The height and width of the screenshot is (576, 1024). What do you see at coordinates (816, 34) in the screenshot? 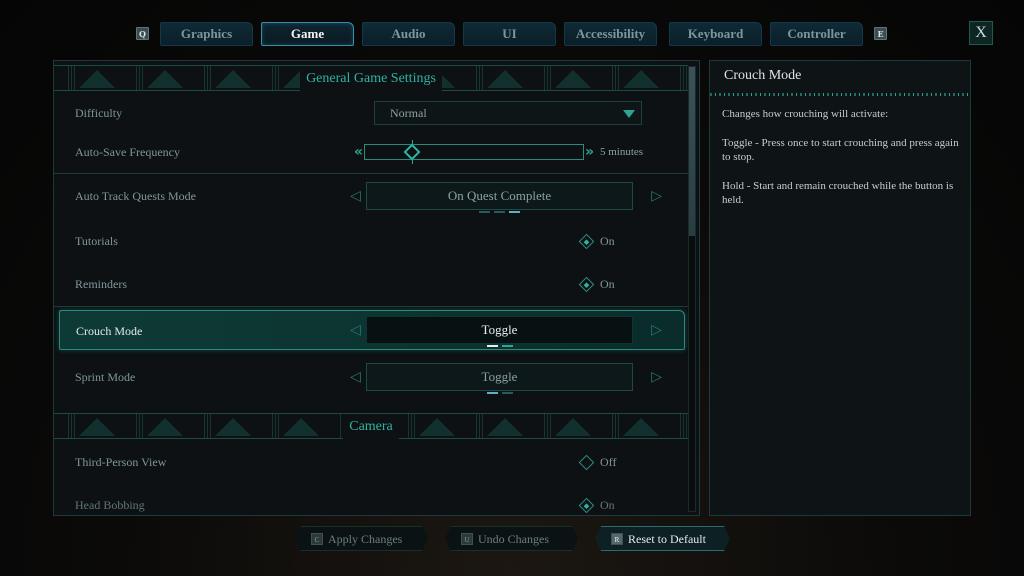
I see `tab-controller: Controller` at bounding box center [816, 34].